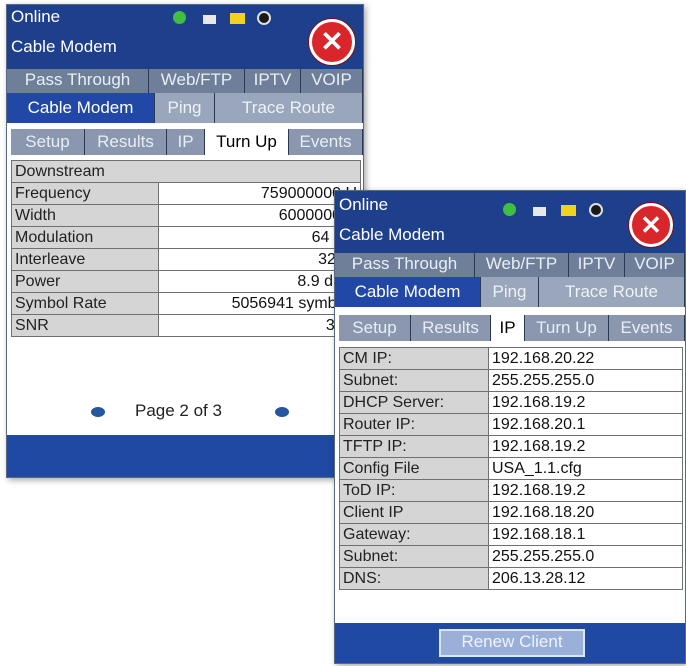  What do you see at coordinates (85, 215) in the screenshot?
I see `row-label: Width` at bounding box center [85, 215].